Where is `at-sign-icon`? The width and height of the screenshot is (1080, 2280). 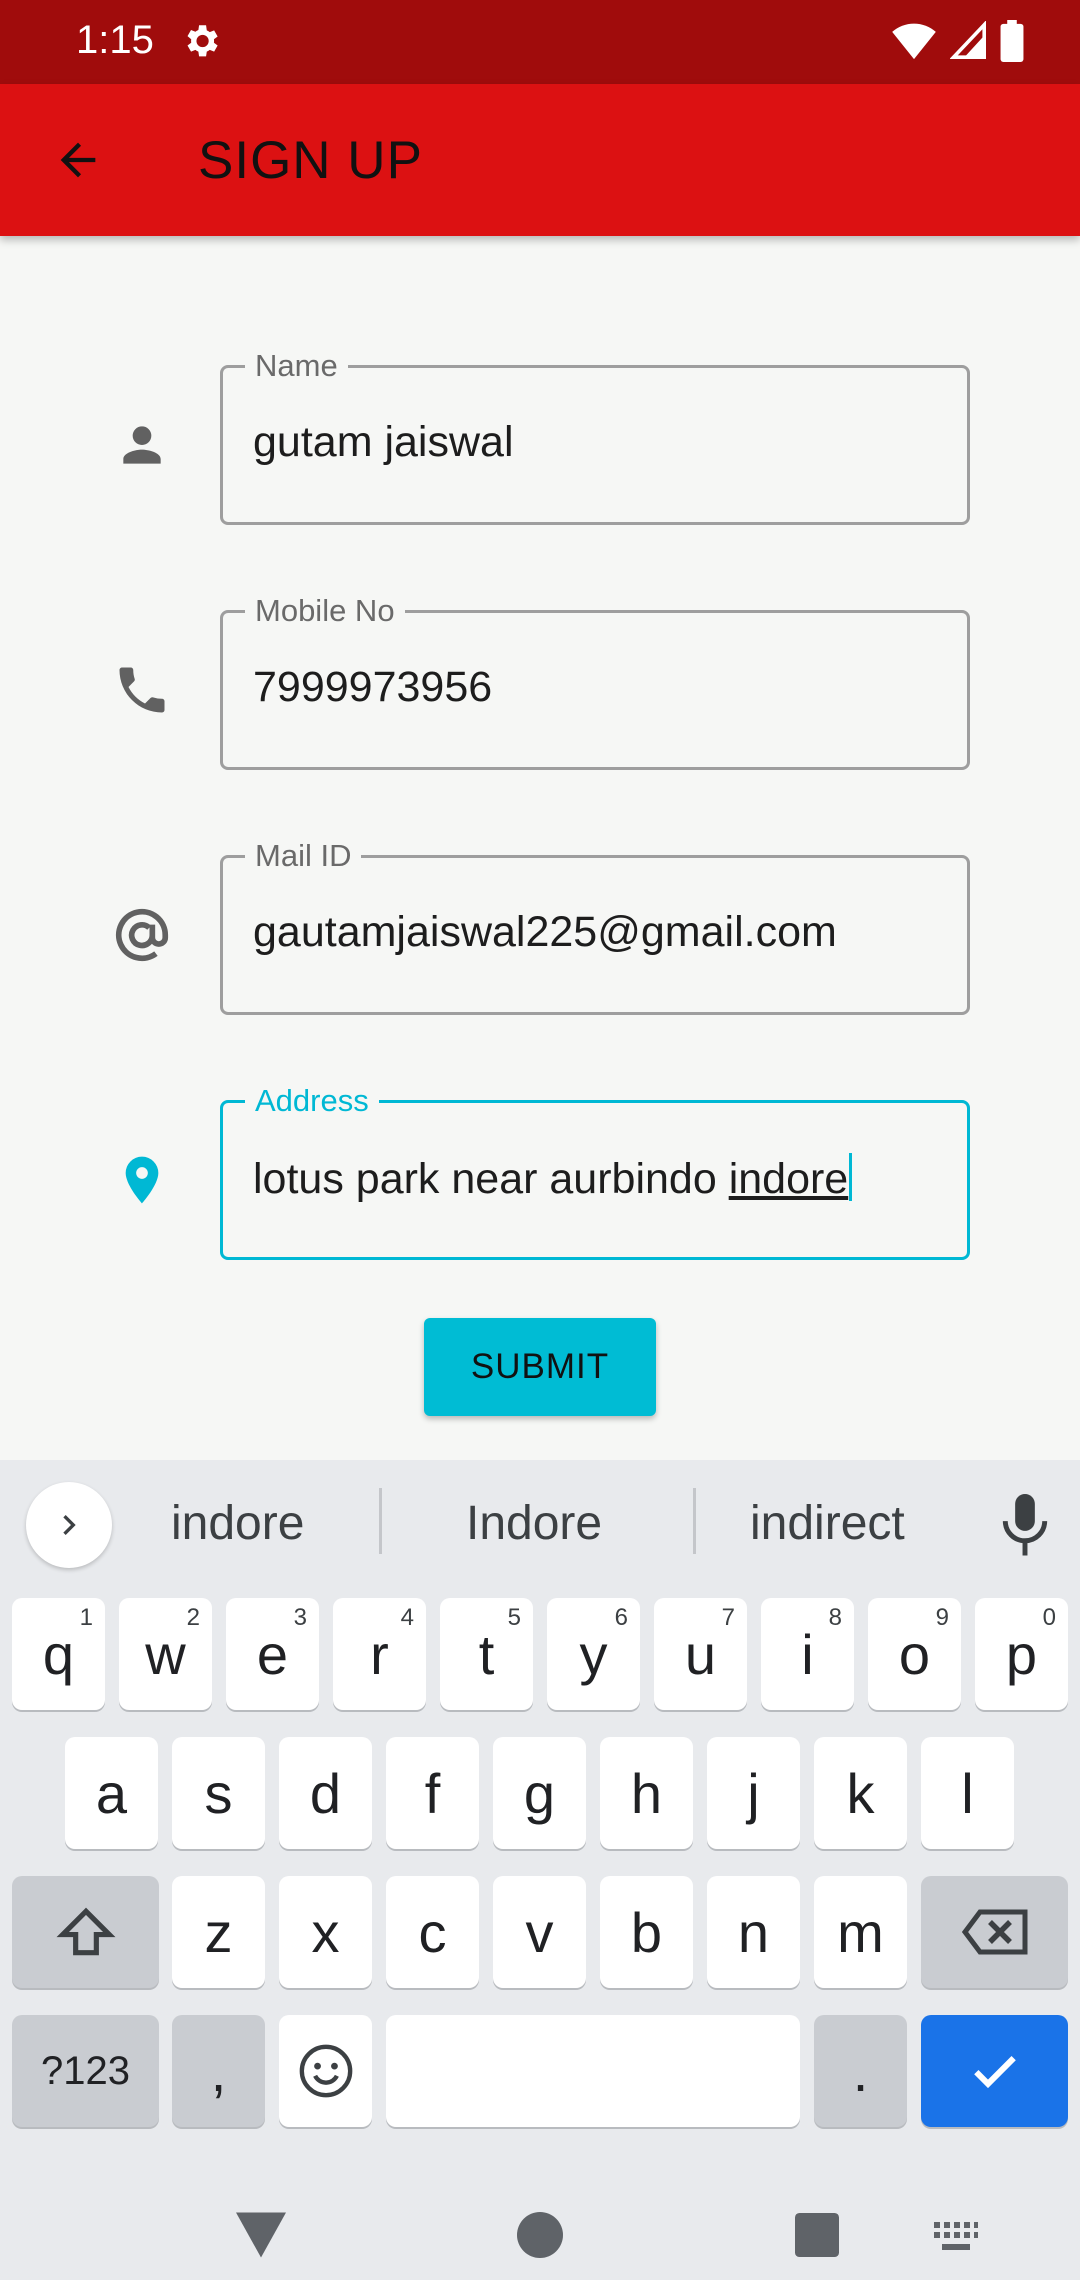
at-sign-icon is located at coordinates (142, 935).